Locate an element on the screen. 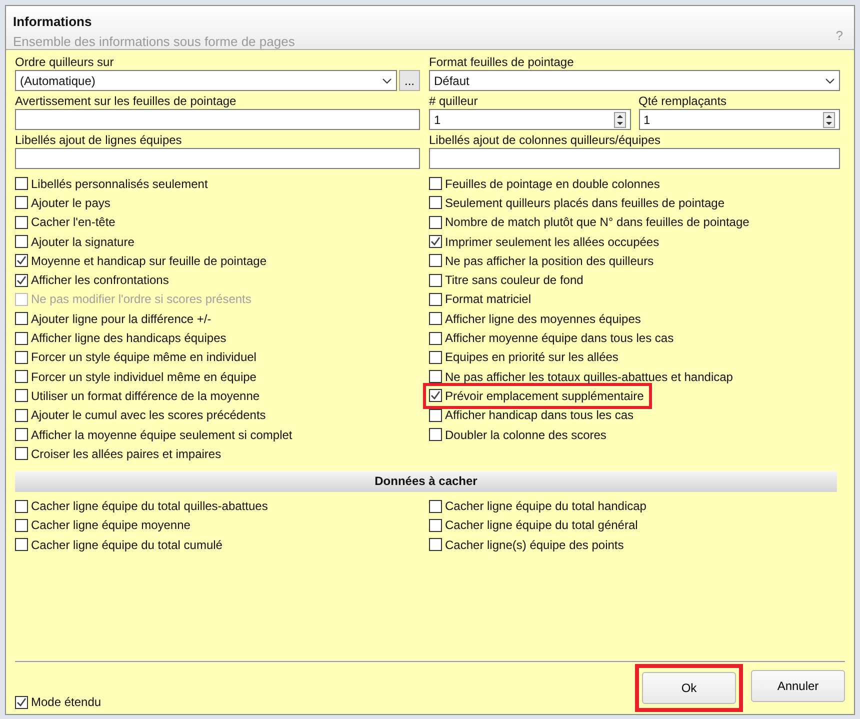 This screenshot has height=719, width=860. checkbox-option: Titre sans couleur de fond is located at coordinates (506, 280).